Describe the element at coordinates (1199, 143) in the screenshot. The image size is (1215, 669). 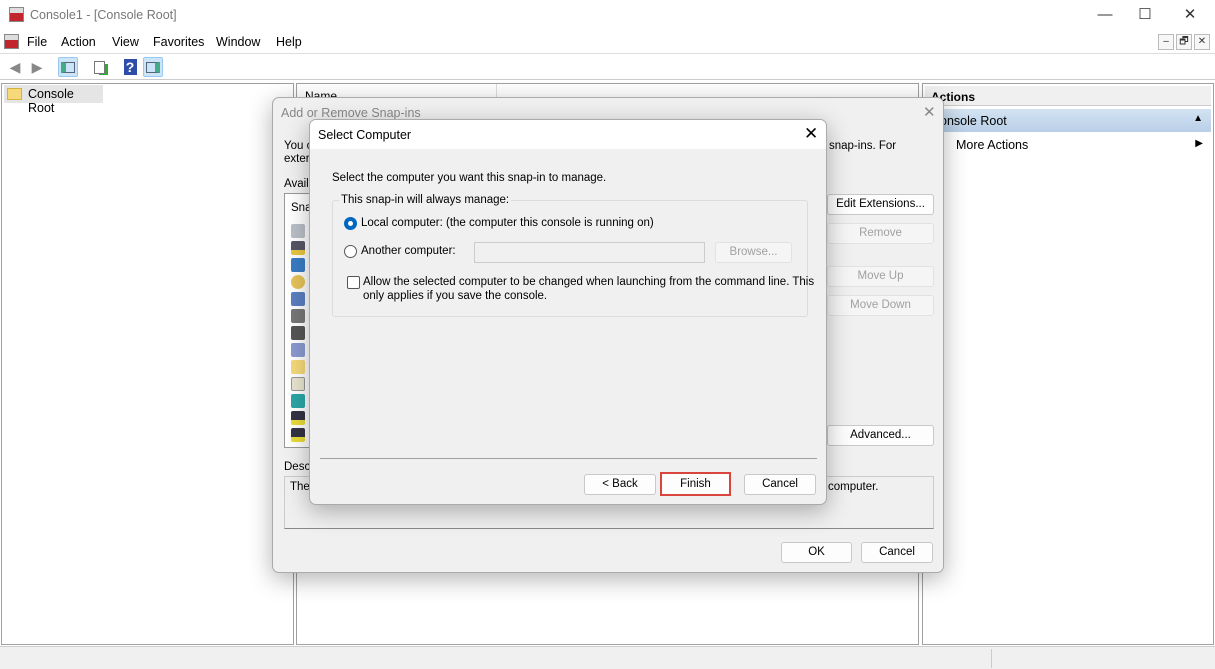
I see `submenu-arrow-icon: ▶` at that location.